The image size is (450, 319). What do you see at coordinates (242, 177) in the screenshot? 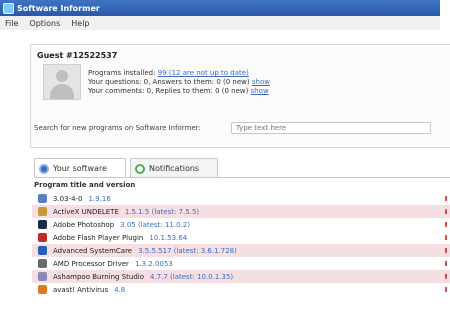
I see `tab-divider` at bounding box center [242, 177].